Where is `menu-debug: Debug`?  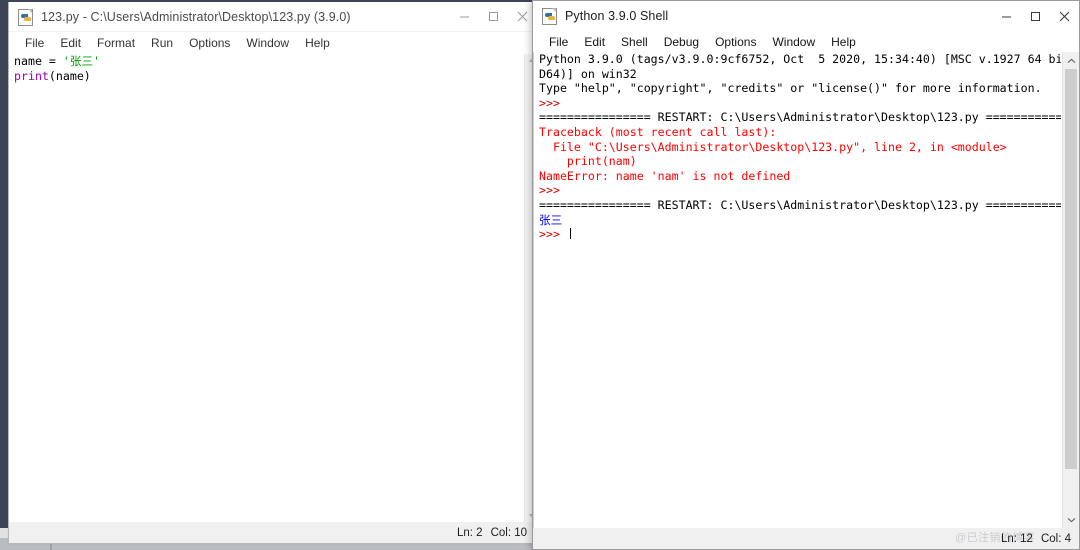 menu-debug: Debug is located at coordinates (681, 42).